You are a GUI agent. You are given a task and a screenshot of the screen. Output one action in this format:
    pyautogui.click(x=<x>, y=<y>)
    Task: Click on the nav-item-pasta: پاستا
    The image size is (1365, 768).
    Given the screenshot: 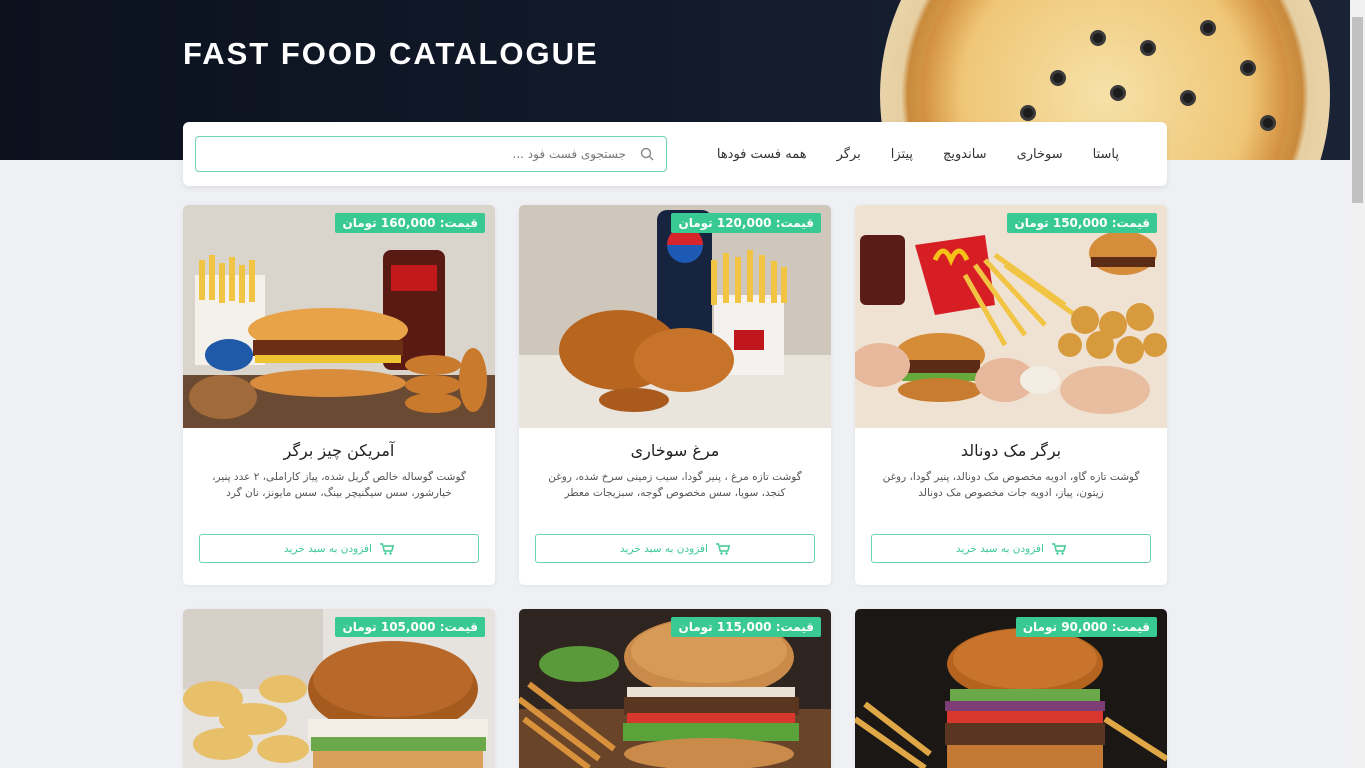 What is the action you would take?
    pyautogui.click(x=1106, y=154)
    